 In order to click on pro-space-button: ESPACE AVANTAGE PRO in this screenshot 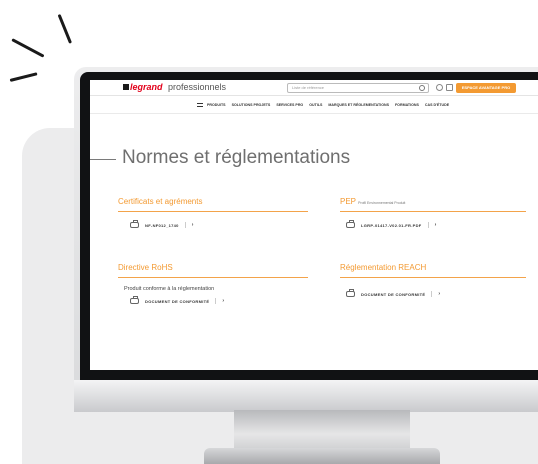, I will do `click(486, 88)`.